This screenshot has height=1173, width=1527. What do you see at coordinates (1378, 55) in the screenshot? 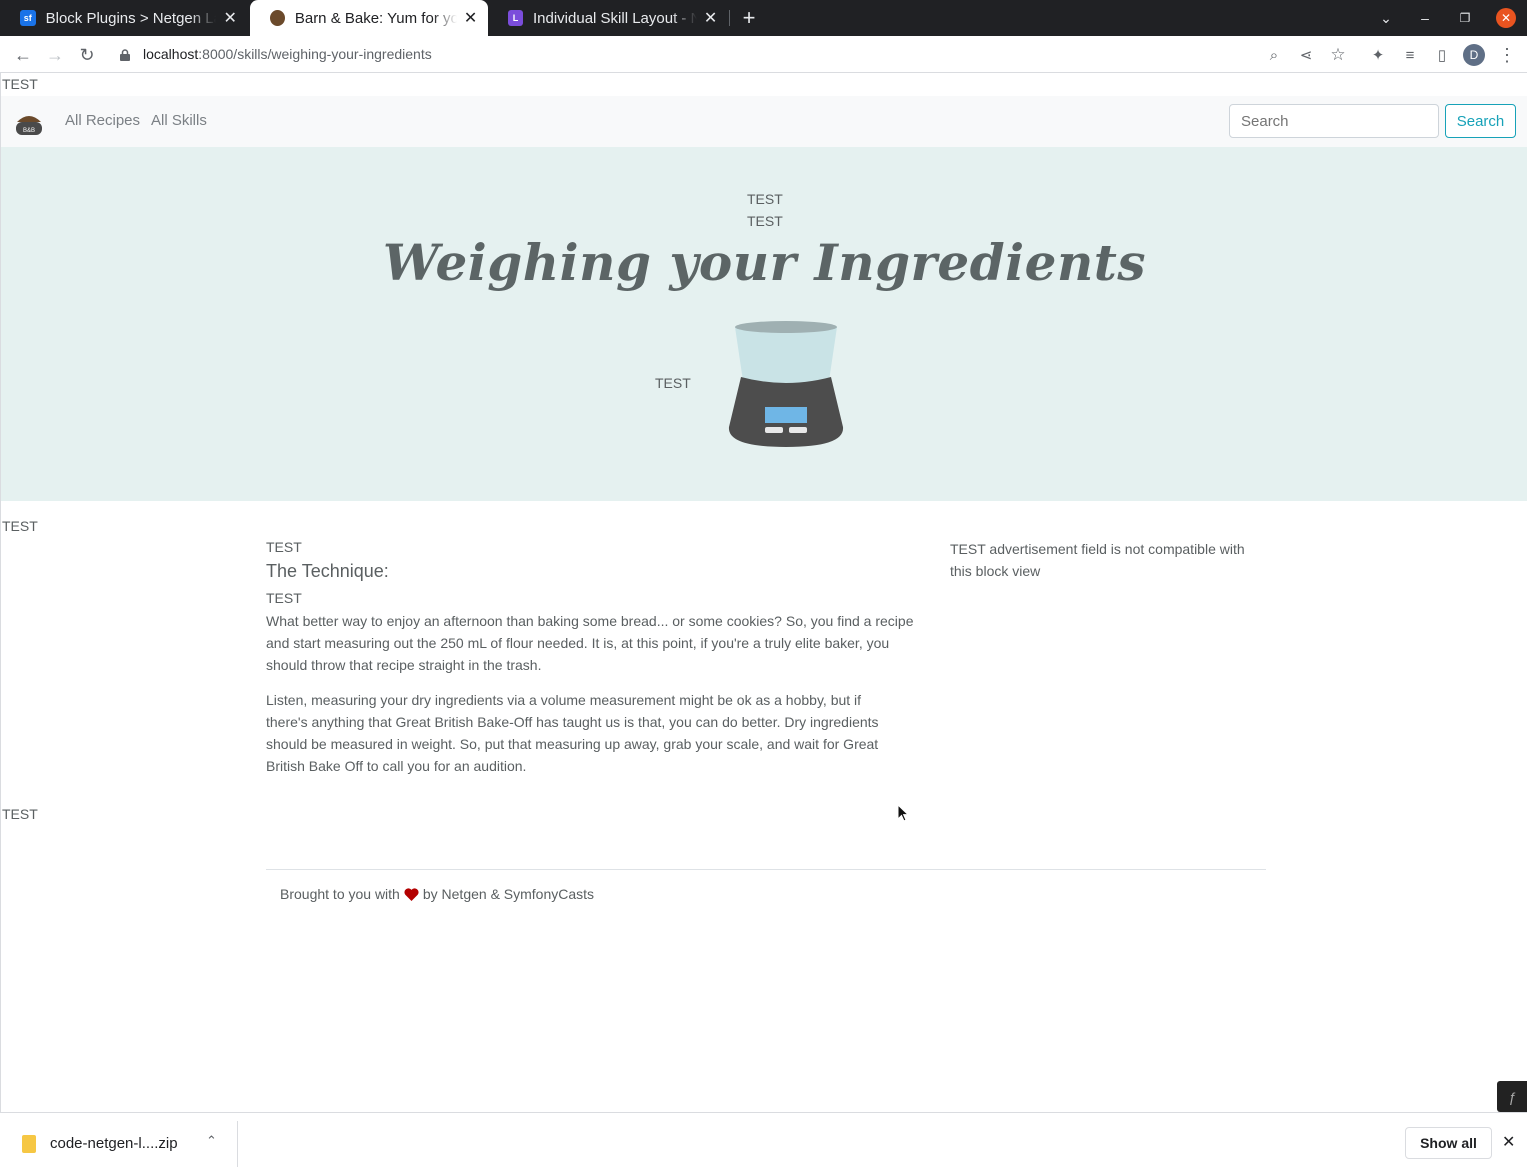
I see `extensions-puzzle-icon: ✦` at bounding box center [1378, 55].